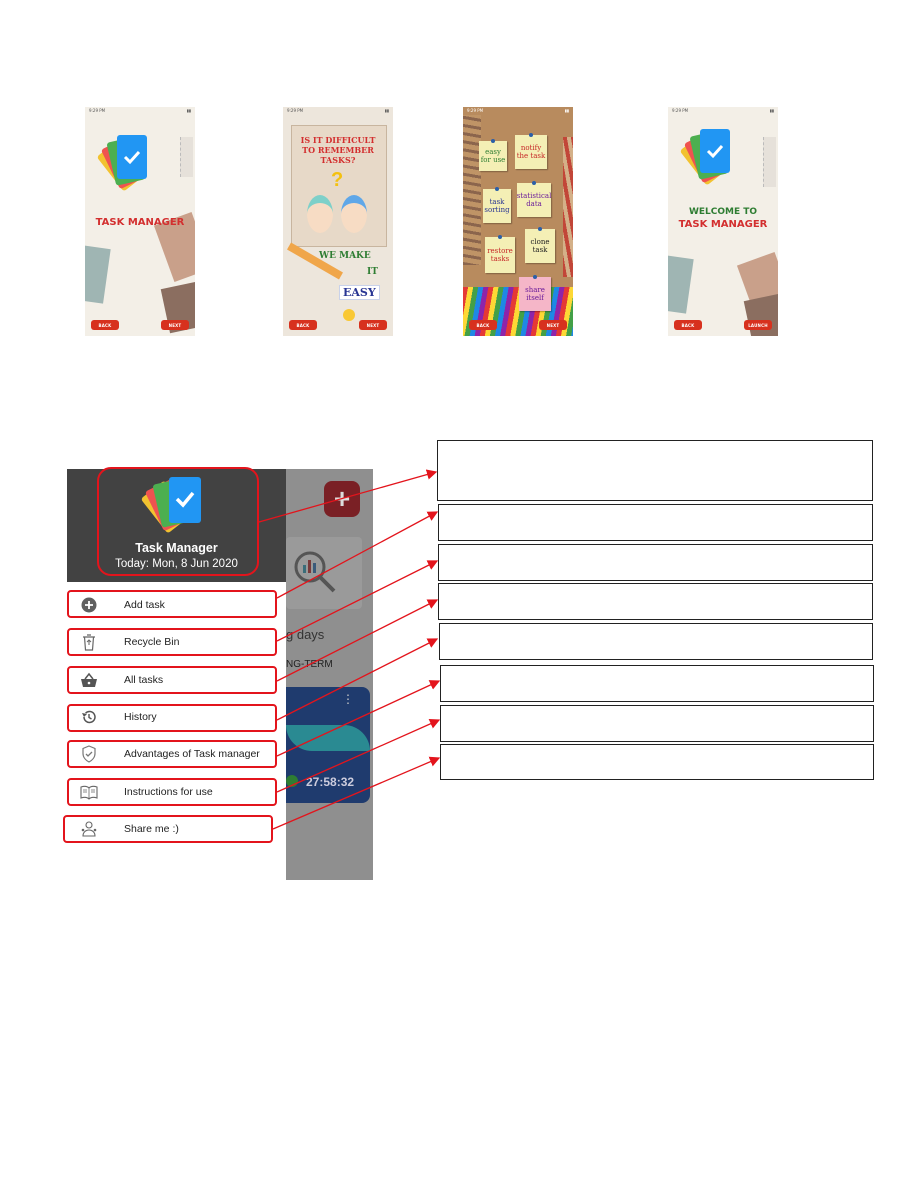 The height and width of the screenshot is (1188, 918). Describe the element at coordinates (357, 555) in the screenshot. I see `arrow-add-task` at that location.